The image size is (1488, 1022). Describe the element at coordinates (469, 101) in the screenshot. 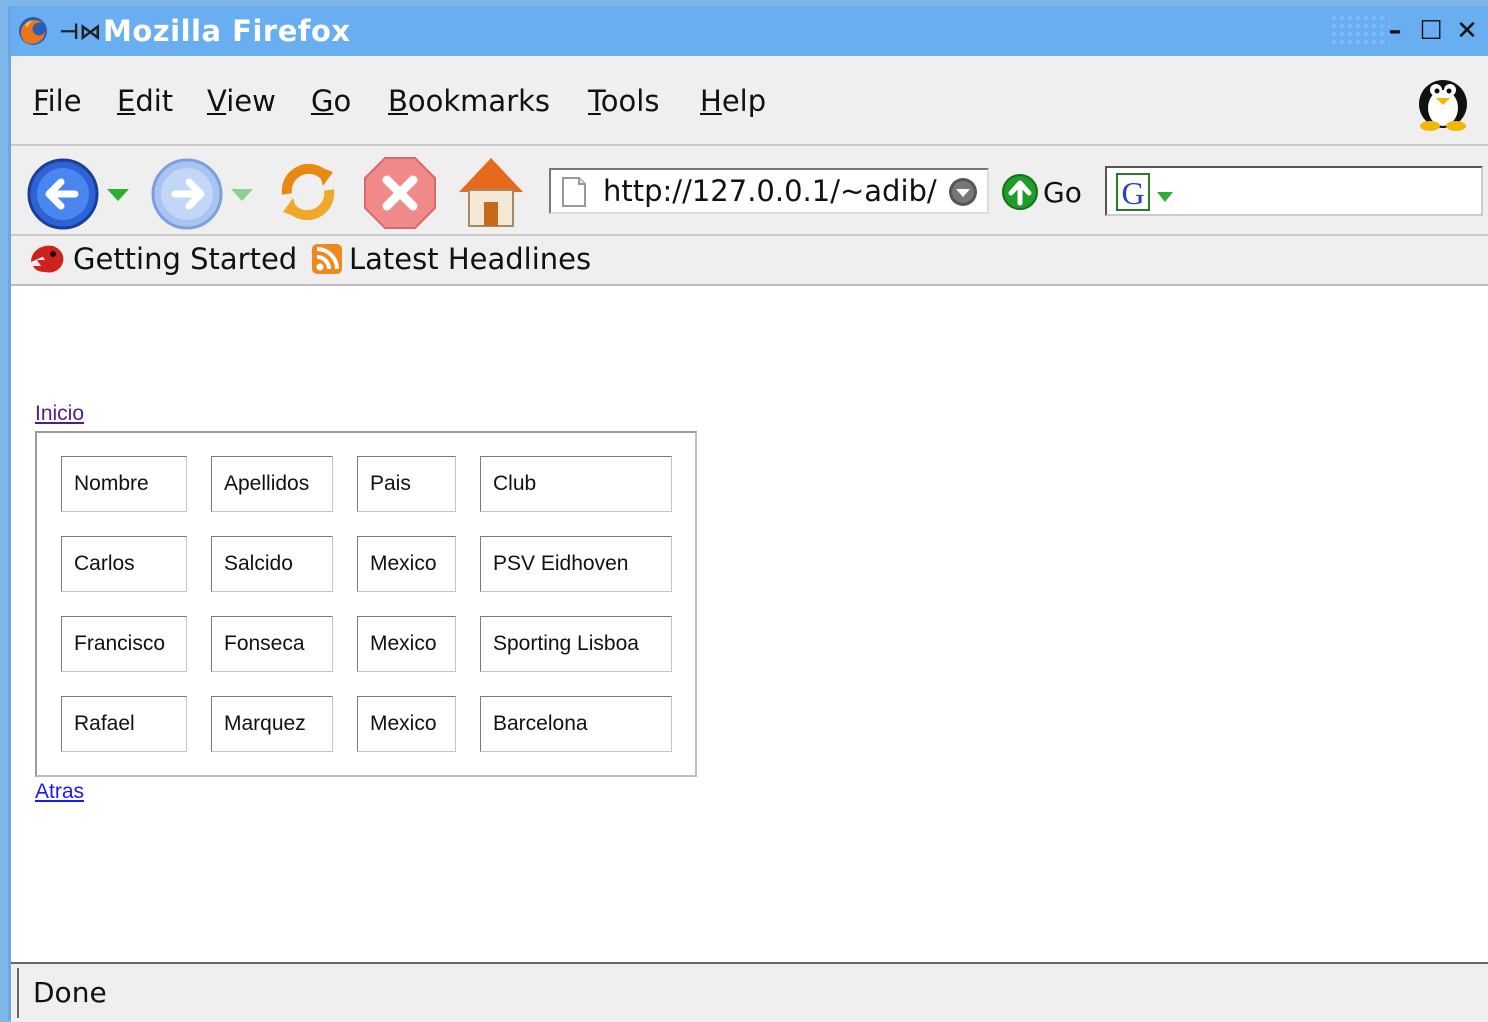

I see `menu-bookmarks: Bookmarks` at that location.